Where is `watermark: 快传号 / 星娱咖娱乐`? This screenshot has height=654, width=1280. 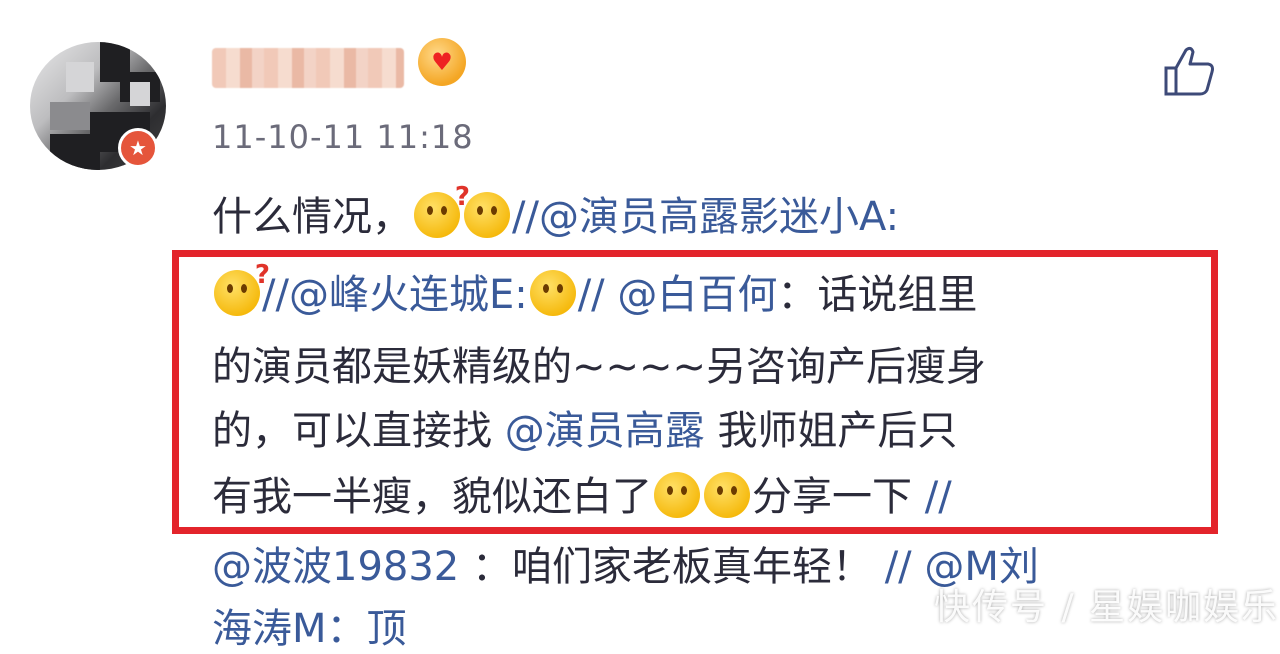 watermark: 快传号 / 星娱咖娱乐 is located at coordinates (1107, 607).